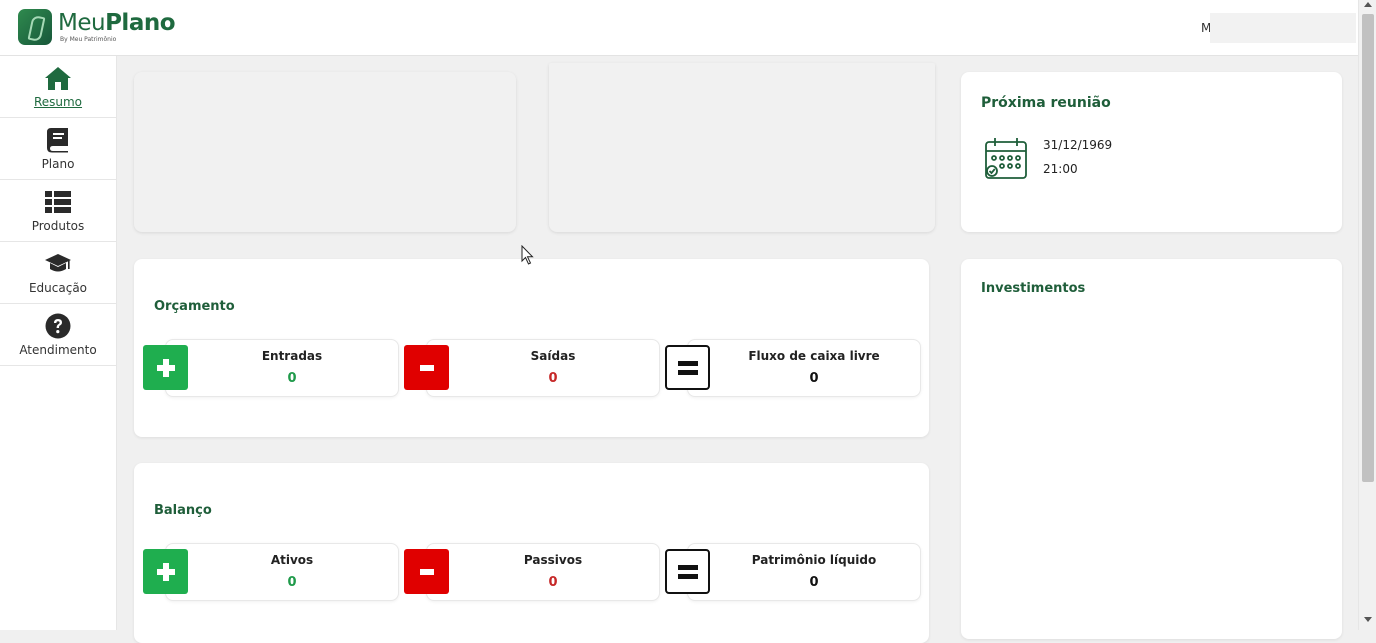 This screenshot has height=643, width=1376. Describe the element at coordinates (527, 255) in the screenshot. I see `mouse-pointer-icon` at that location.